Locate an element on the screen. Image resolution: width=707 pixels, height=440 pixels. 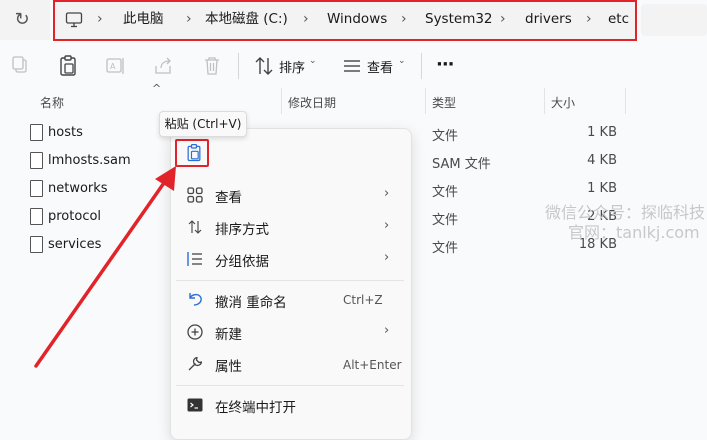
annotation-arrow is located at coordinates (105, 267).